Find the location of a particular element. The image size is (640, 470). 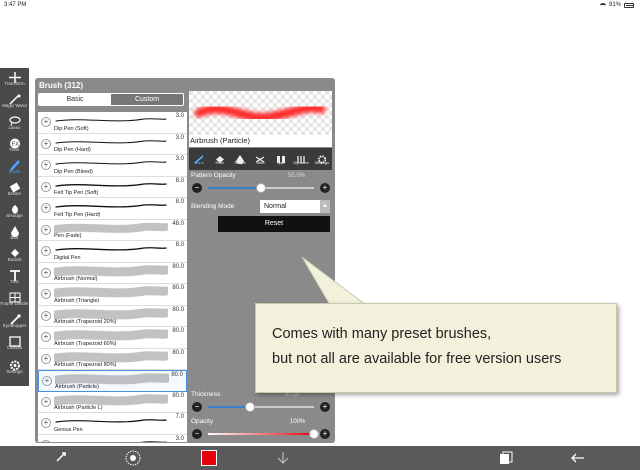

tool-eyedropper: Eyedropper is located at coordinates (14, 321).